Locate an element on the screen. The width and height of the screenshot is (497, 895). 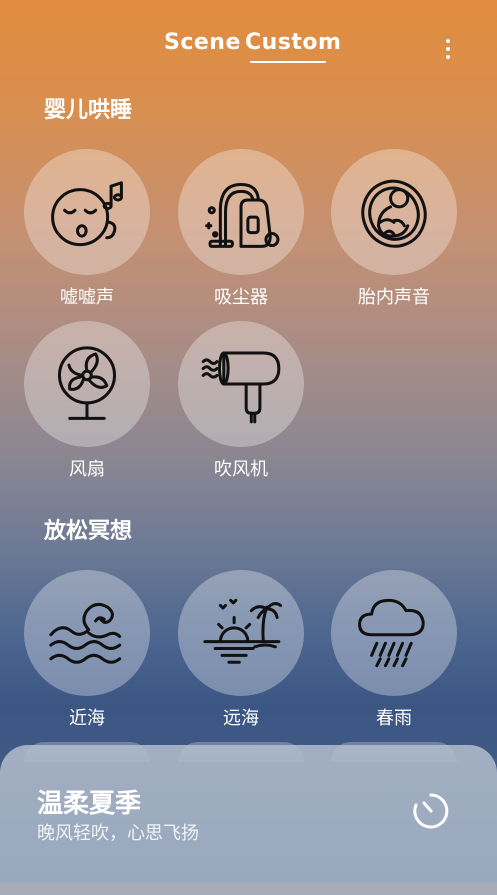
waves-icon is located at coordinates (85, 633).